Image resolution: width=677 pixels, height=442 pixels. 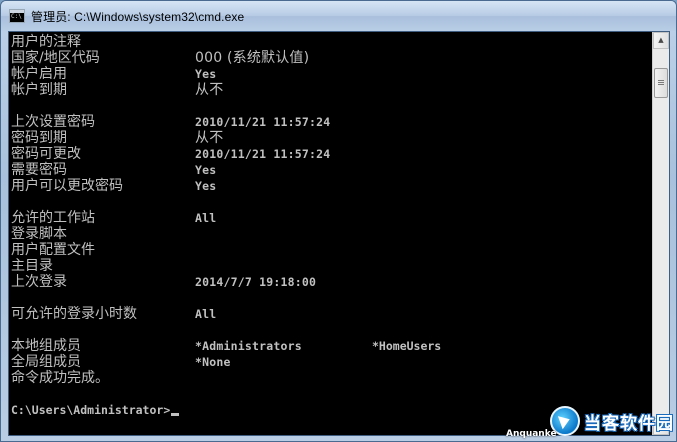 What do you see at coordinates (91, 410) in the screenshot?
I see `prompt-text: C:\Users\Administrator>` at bounding box center [91, 410].